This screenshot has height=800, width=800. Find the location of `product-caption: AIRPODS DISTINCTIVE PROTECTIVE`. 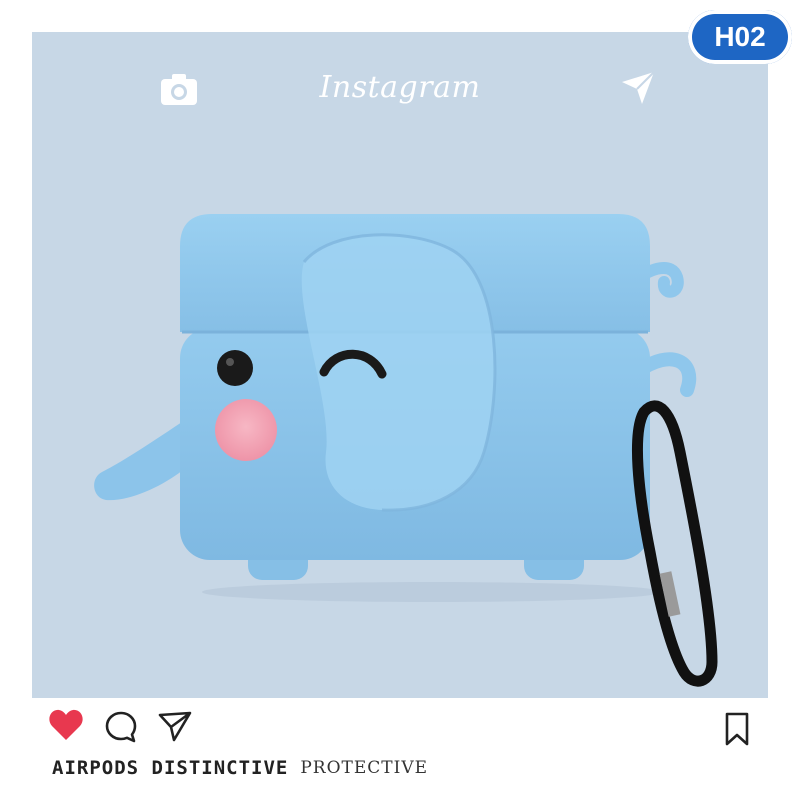

product-caption: AIRPODS DISTINCTIVE PROTECTIVE is located at coordinates (240, 768).